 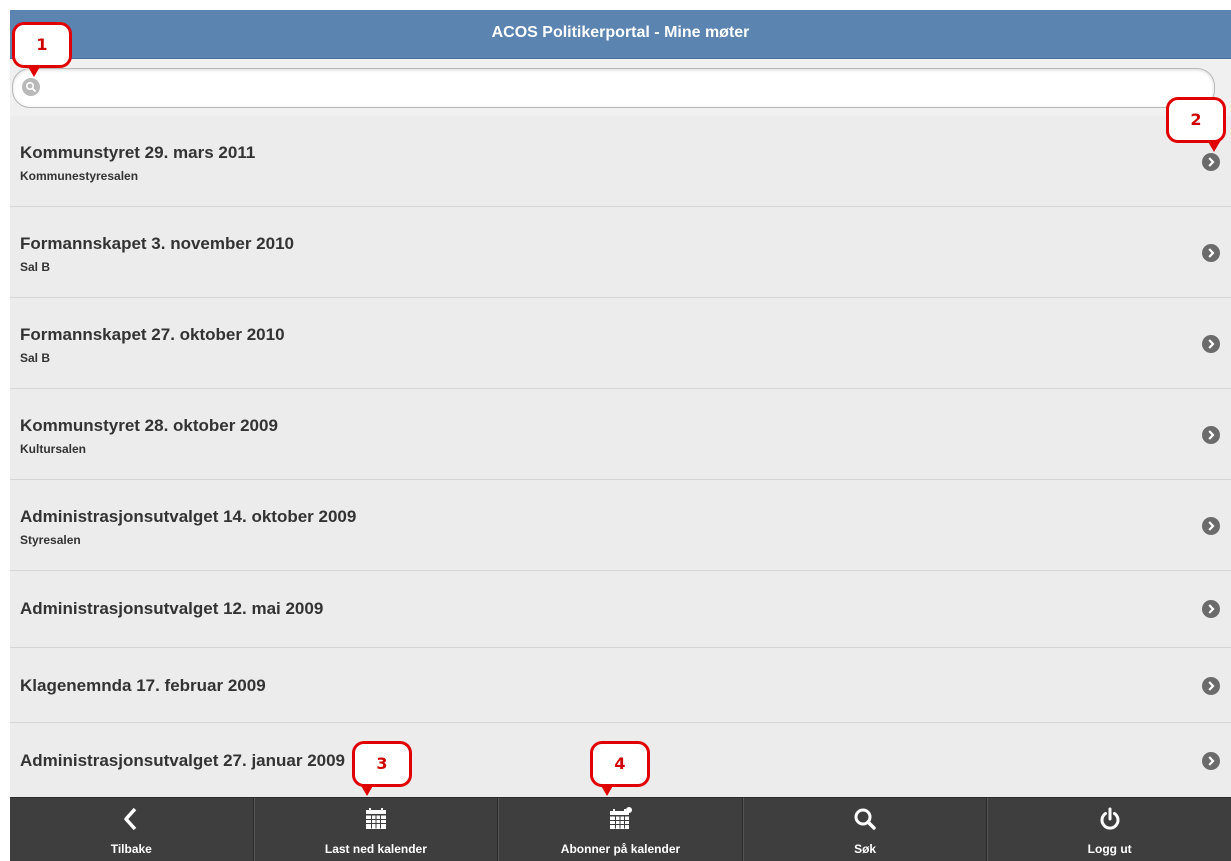 What do you see at coordinates (53, 449) in the screenshot?
I see `meeting-location: Kultursalen` at bounding box center [53, 449].